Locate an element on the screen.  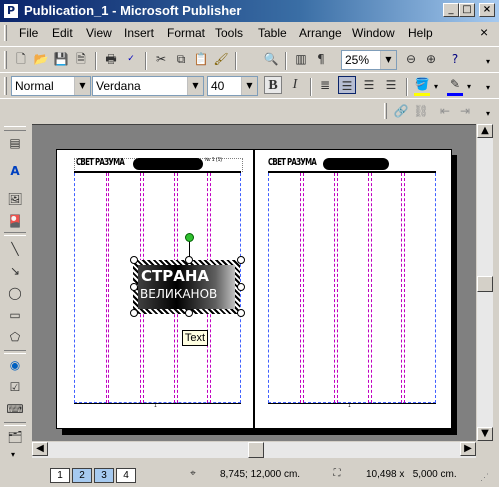
underline-icon: ≣ is located at coordinates (325, 85).